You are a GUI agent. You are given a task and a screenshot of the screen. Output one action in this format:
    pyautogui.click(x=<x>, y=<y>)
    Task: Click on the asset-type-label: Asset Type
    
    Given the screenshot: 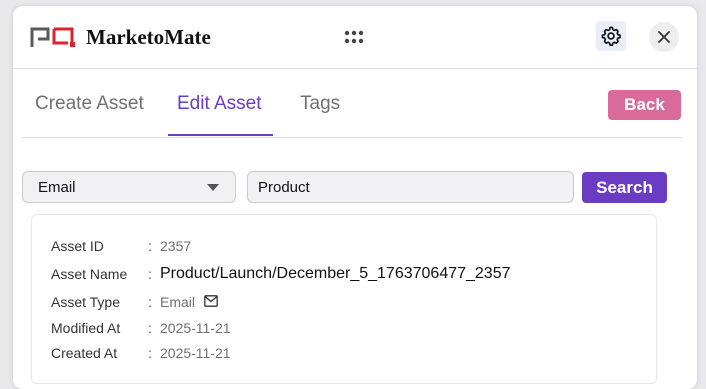 What is the action you would take?
    pyautogui.click(x=86, y=302)
    